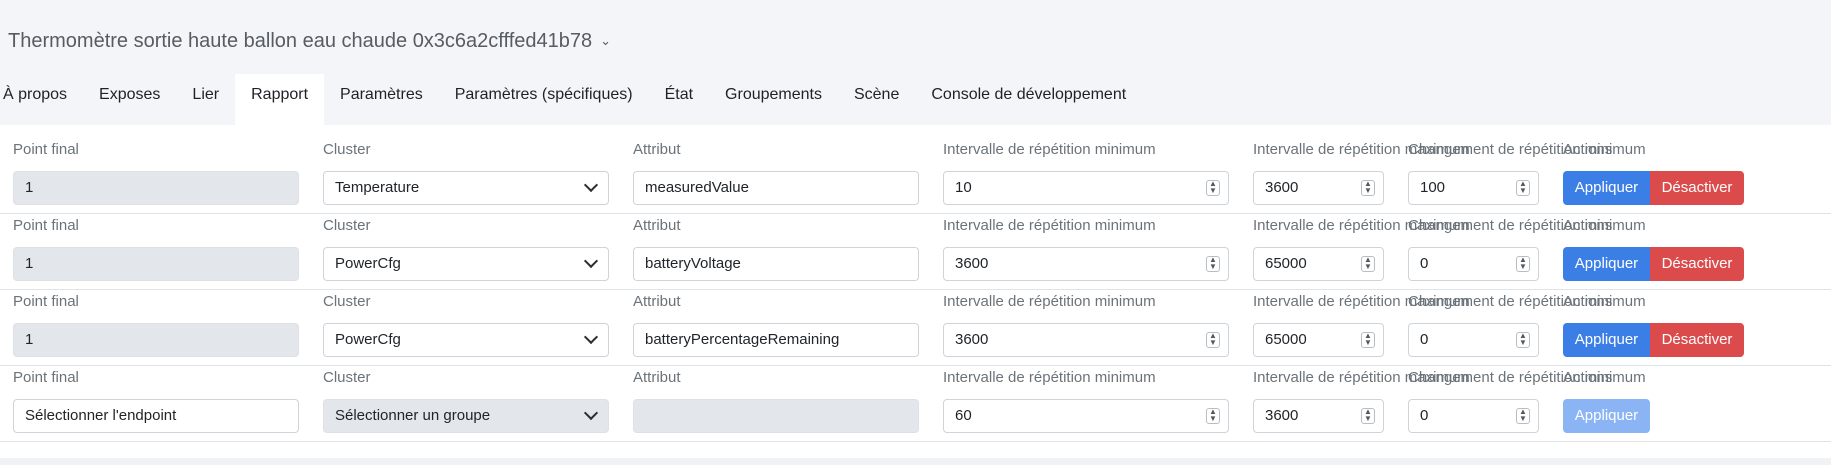  I want to click on cluster-value: Sélectionner un groupe, so click(413, 415).